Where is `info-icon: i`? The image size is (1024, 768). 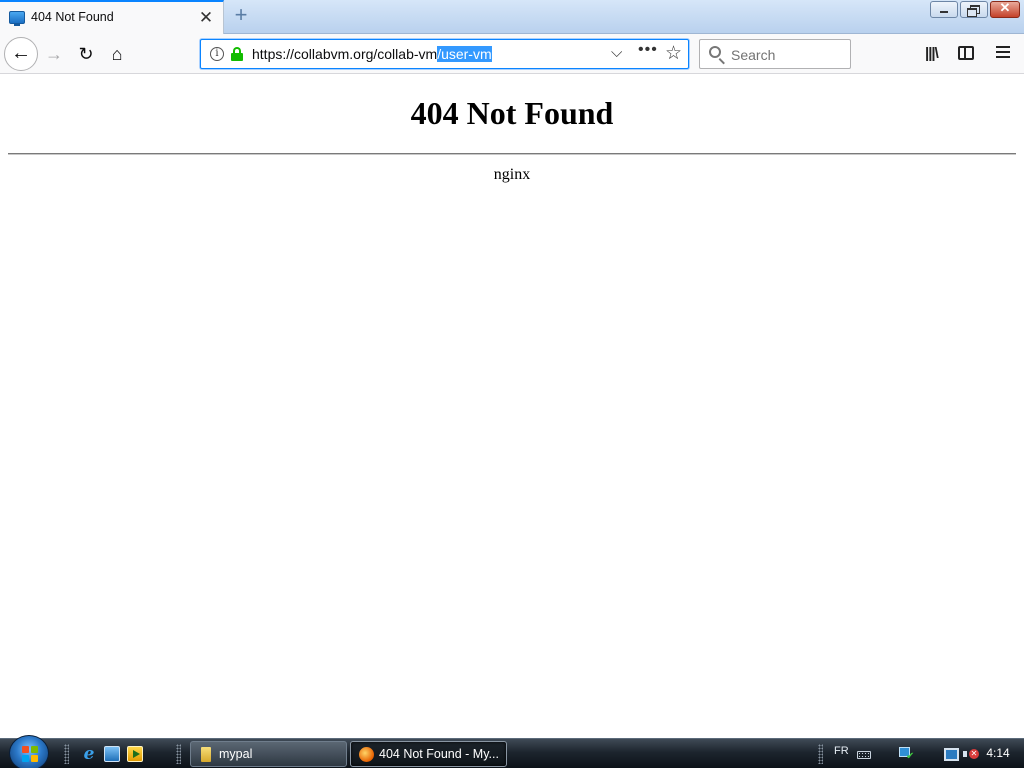 info-icon: i is located at coordinates (217, 54).